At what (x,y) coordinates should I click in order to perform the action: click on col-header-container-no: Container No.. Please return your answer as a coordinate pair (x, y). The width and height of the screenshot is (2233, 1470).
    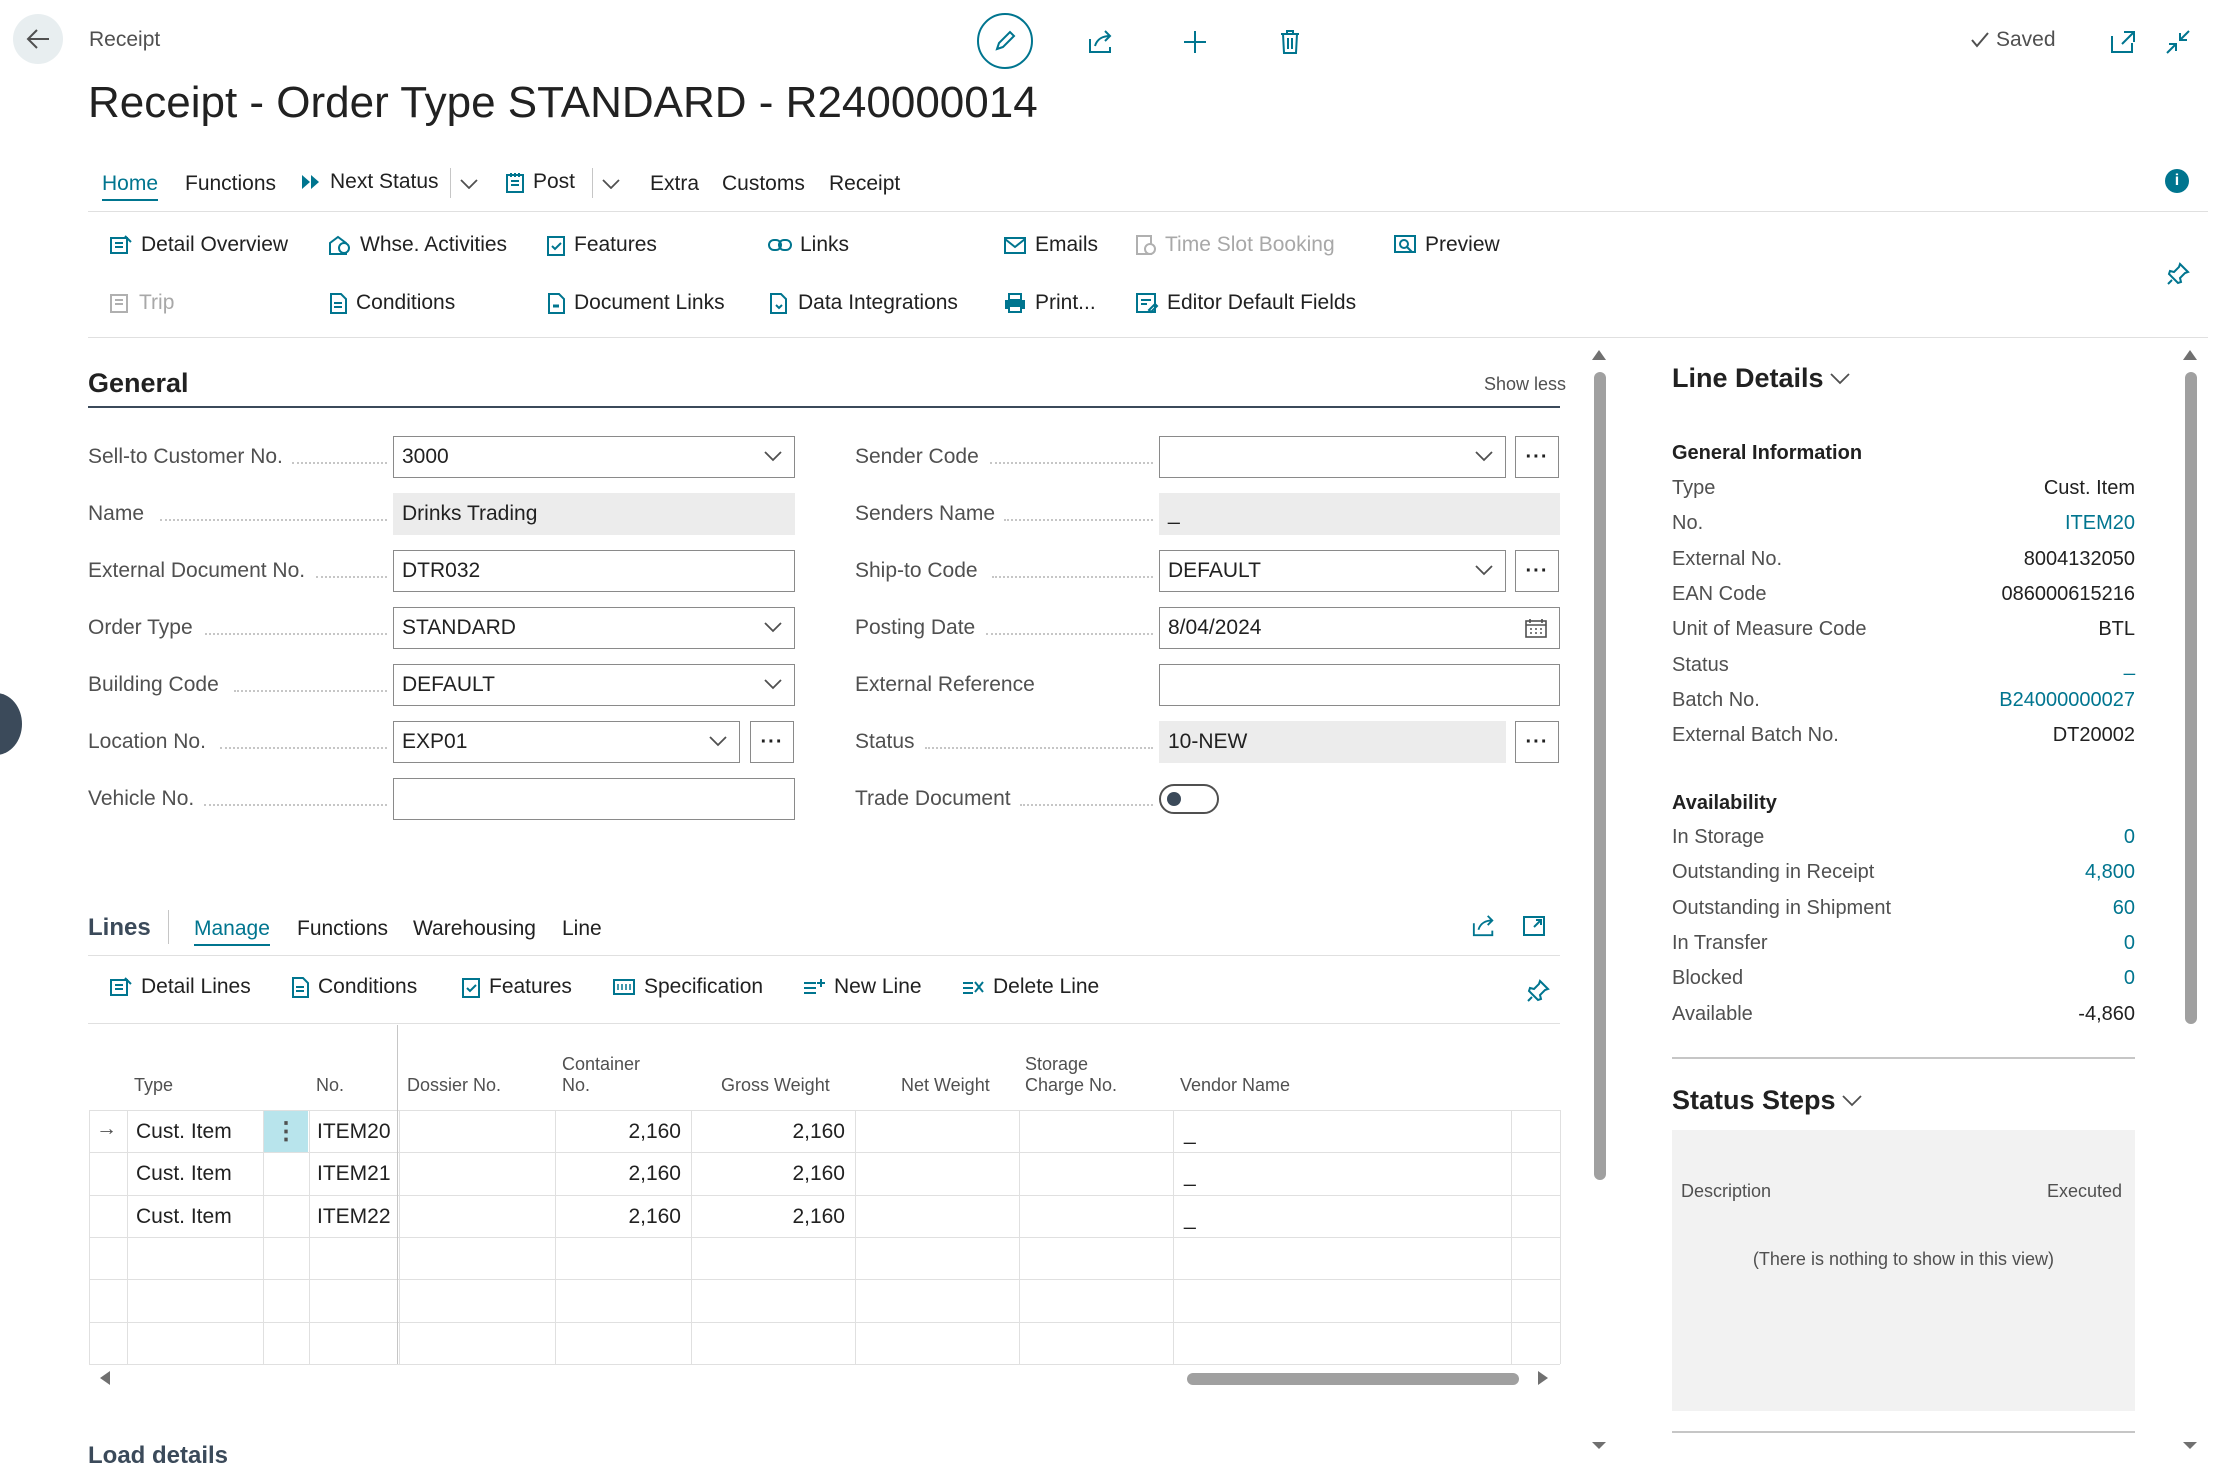
    Looking at the image, I should click on (601, 1075).